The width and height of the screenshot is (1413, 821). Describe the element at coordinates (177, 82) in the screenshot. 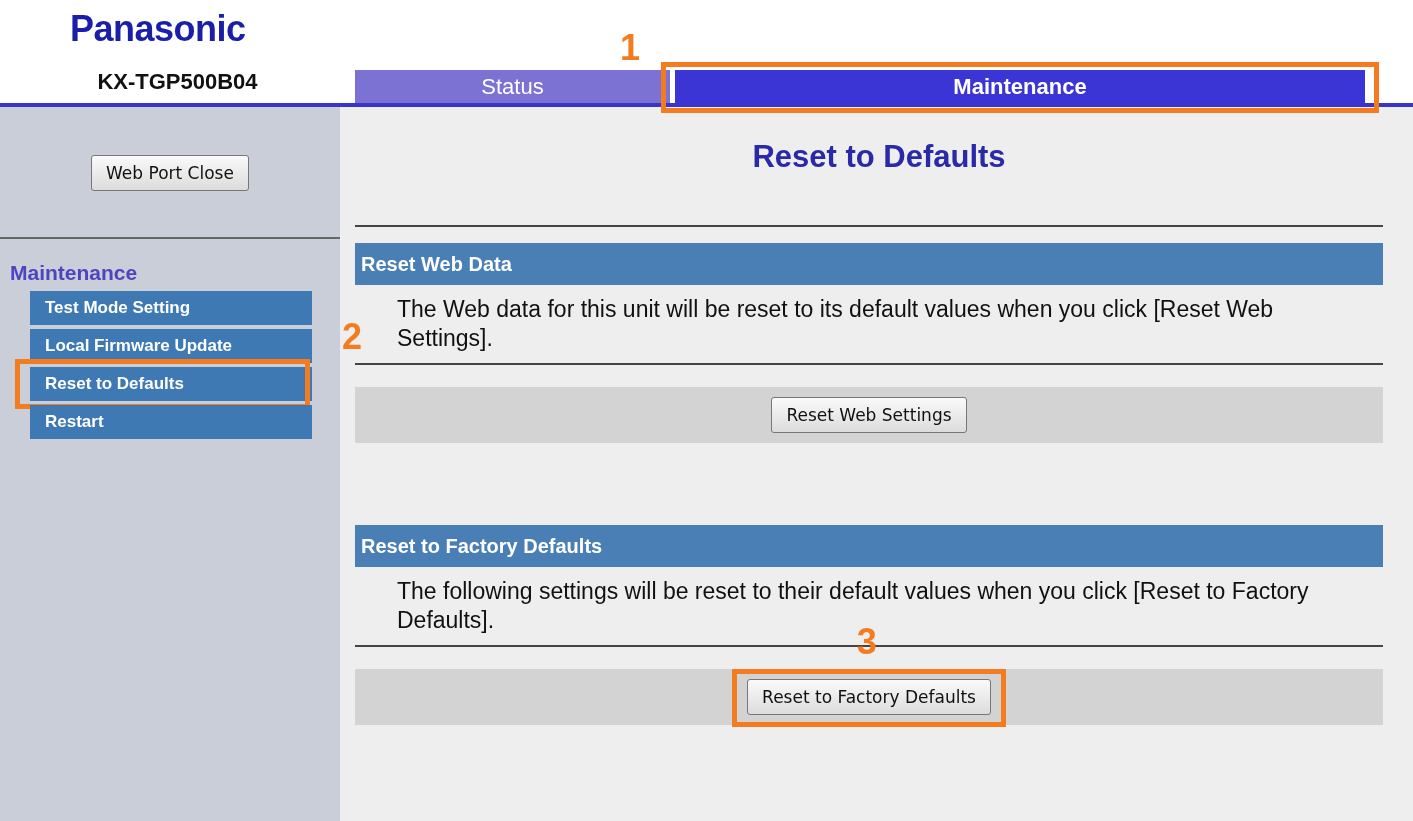

I see `model-name: KX-TGP500B04` at that location.